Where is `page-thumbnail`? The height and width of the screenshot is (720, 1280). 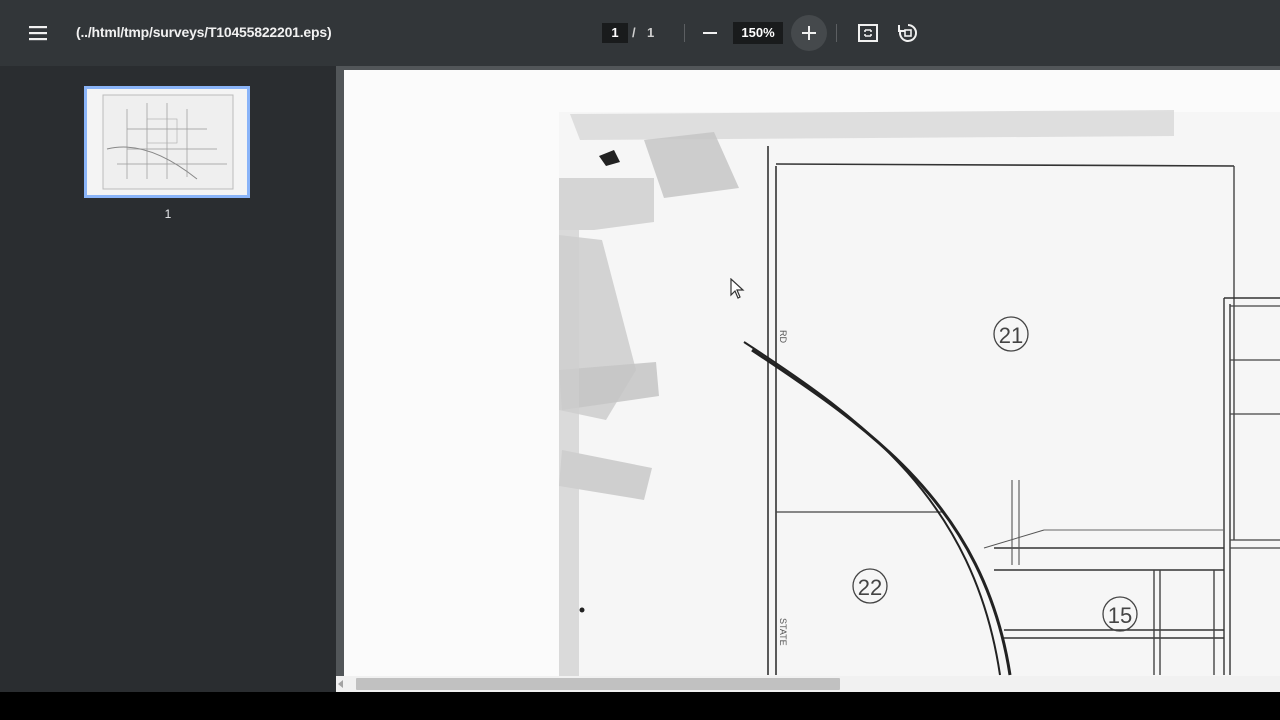
page-thumbnail is located at coordinates (167, 142).